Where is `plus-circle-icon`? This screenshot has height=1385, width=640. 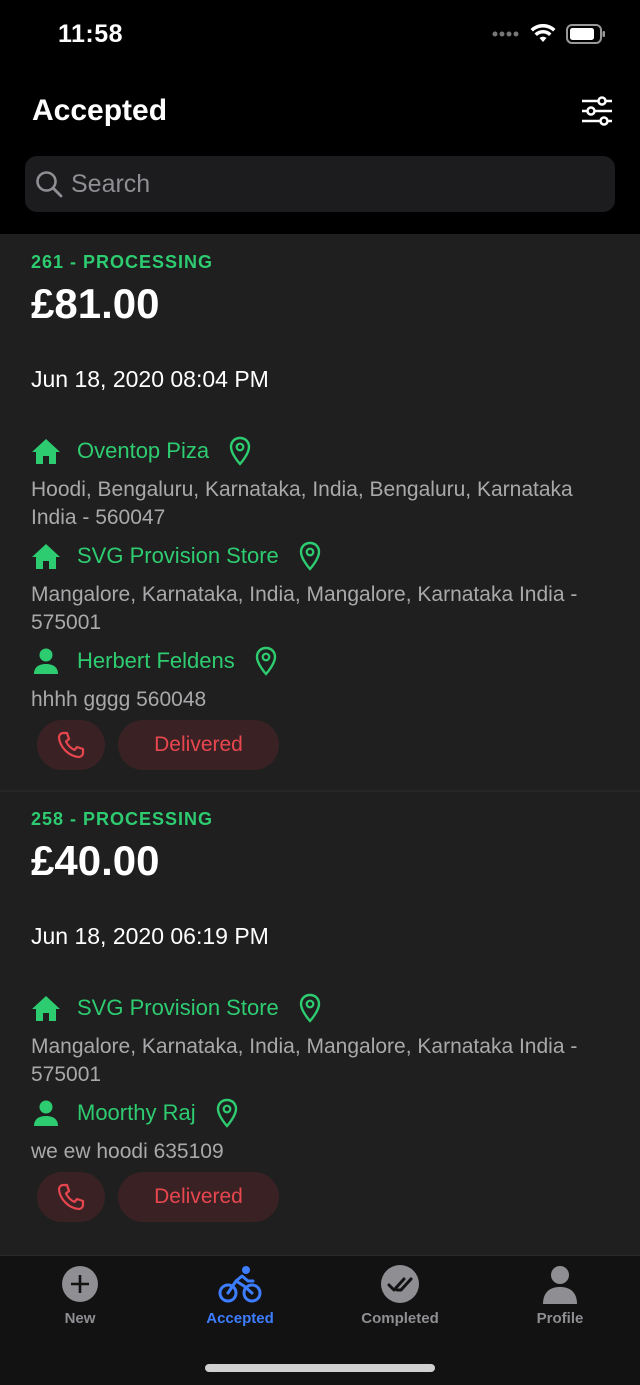
plus-circle-icon is located at coordinates (80, 1284).